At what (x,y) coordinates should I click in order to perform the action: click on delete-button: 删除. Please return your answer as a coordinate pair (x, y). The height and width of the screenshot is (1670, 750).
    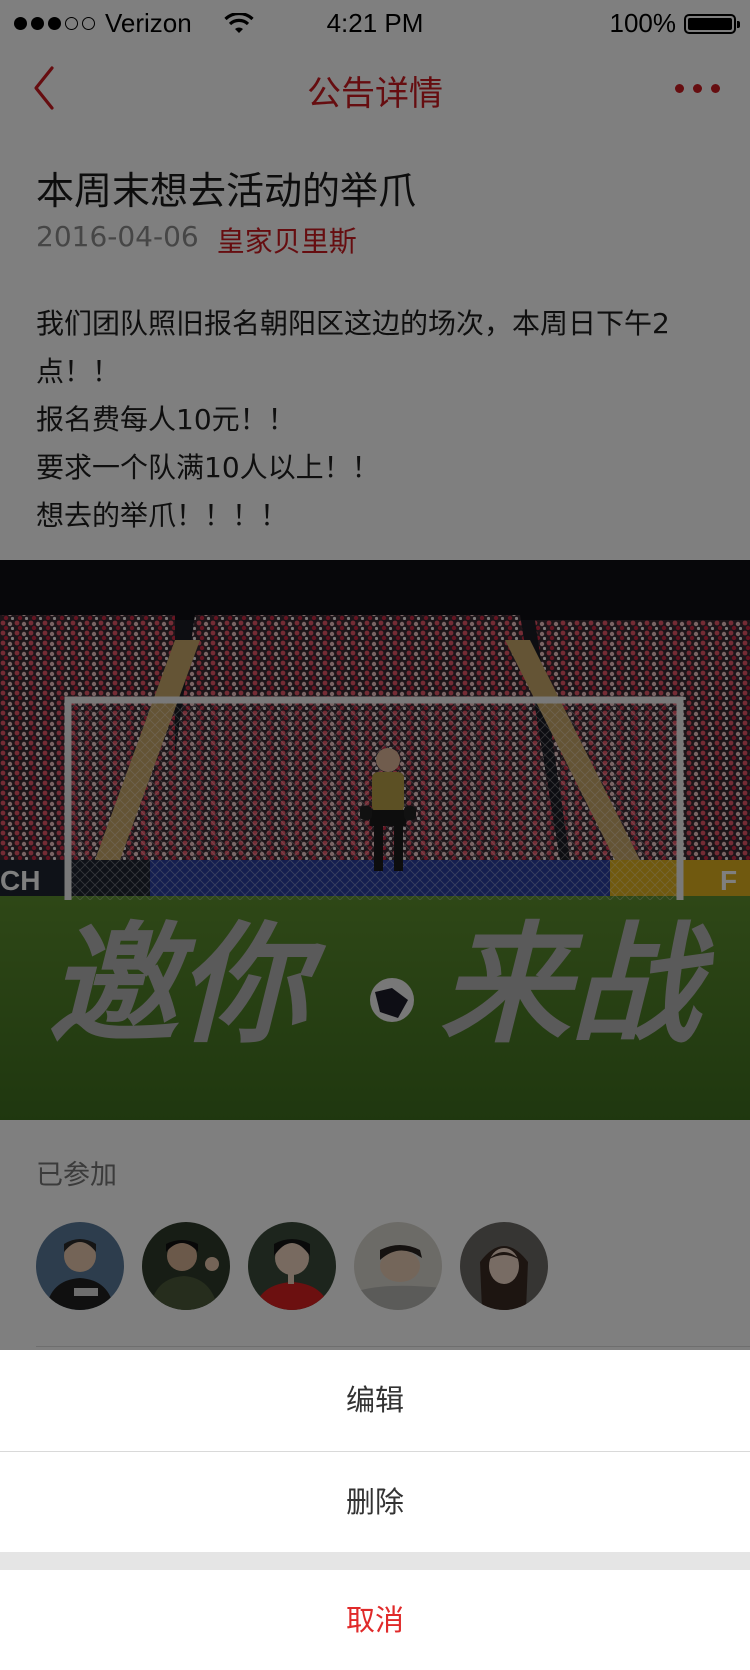
    Looking at the image, I should click on (375, 1502).